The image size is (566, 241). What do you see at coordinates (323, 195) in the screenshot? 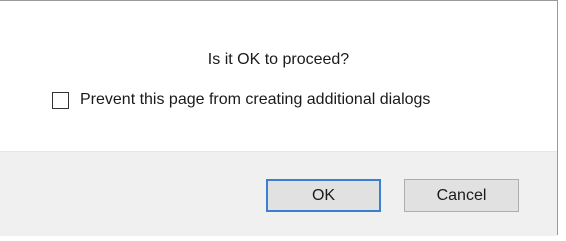
I see `ok-button: OK` at bounding box center [323, 195].